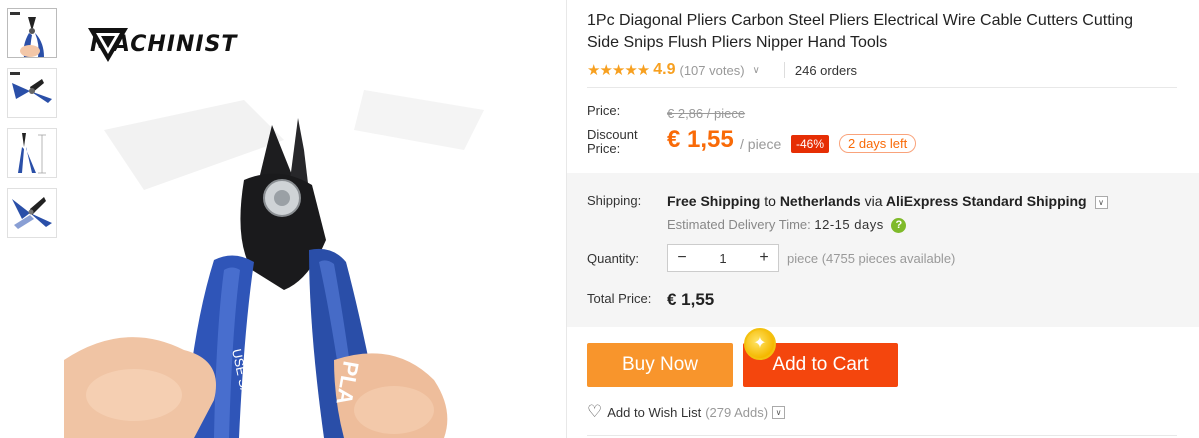  I want to click on wishlist-row: ♡ Add to Wish List (279 Adds) ∨, so click(686, 412).